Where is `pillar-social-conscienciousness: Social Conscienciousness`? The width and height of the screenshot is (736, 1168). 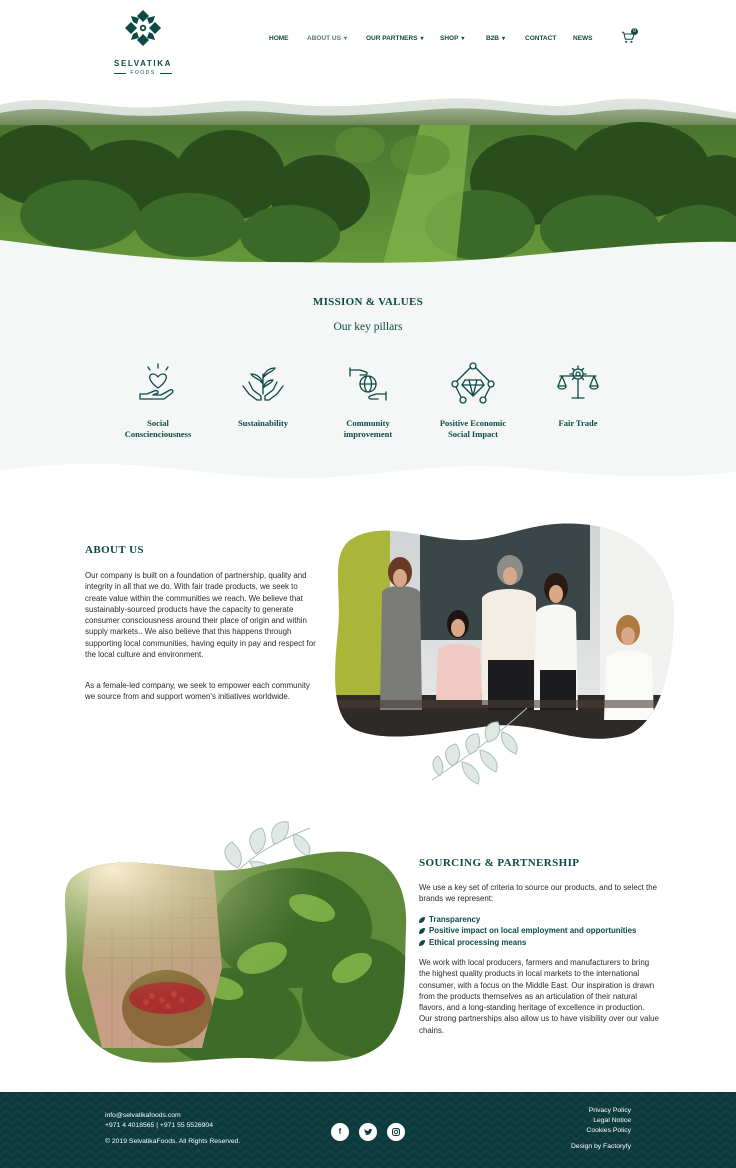 pillar-social-conscienciousness: Social Conscienciousness is located at coordinates (158, 400).